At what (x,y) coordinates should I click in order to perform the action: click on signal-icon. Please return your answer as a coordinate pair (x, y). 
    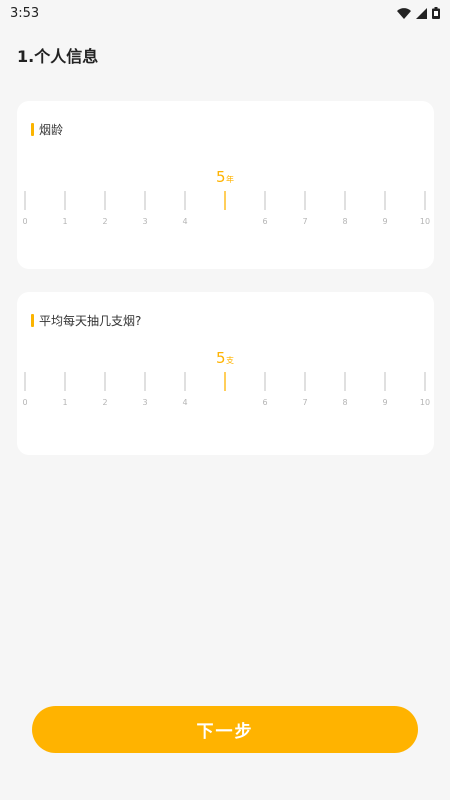
    Looking at the image, I should click on (421, 13).